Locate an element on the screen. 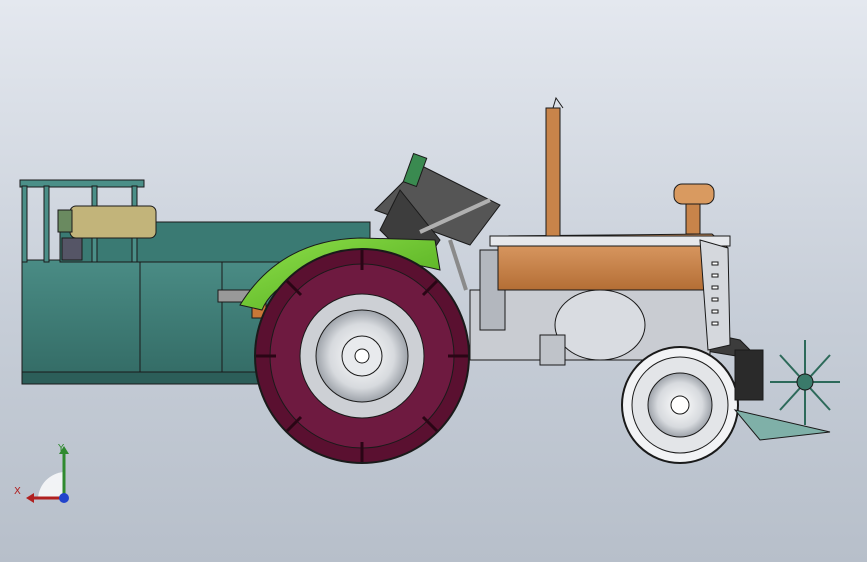  coordinate-triad is located at coordinates (47, 474).